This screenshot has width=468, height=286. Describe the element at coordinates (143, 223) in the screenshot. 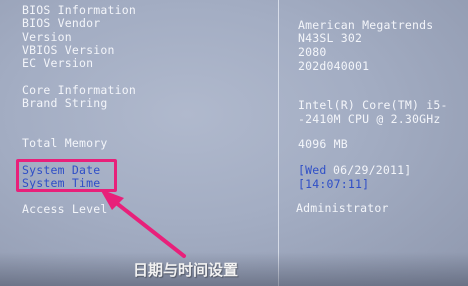

I see `annotation-arrow-icon` at that location.